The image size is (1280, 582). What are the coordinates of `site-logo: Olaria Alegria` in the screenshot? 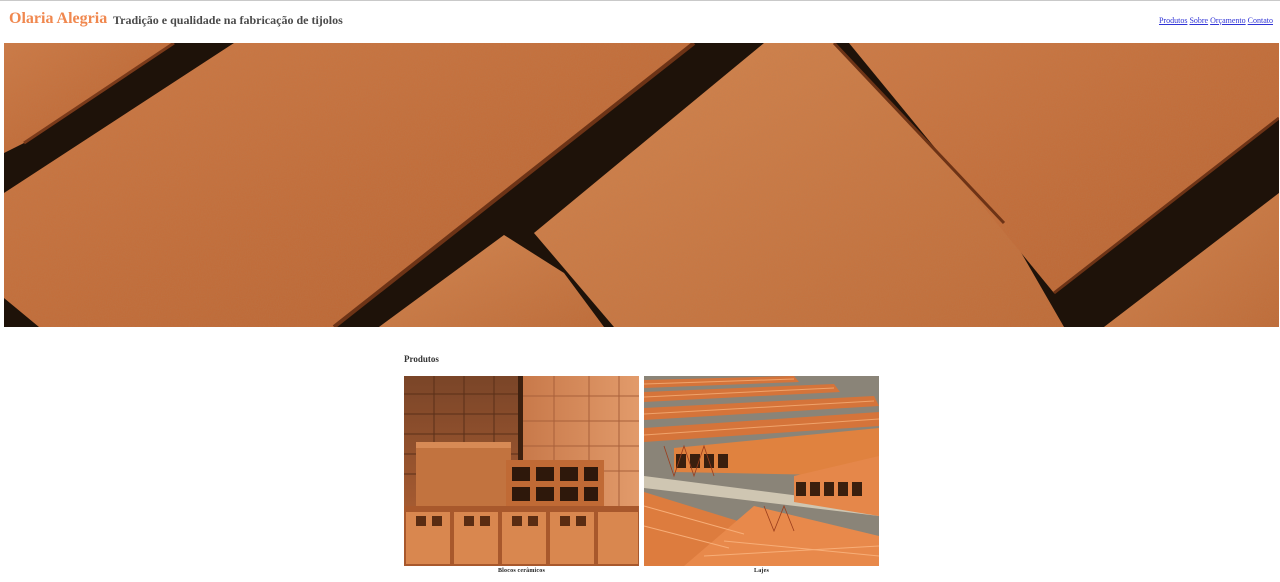 It's located at (58, 19).